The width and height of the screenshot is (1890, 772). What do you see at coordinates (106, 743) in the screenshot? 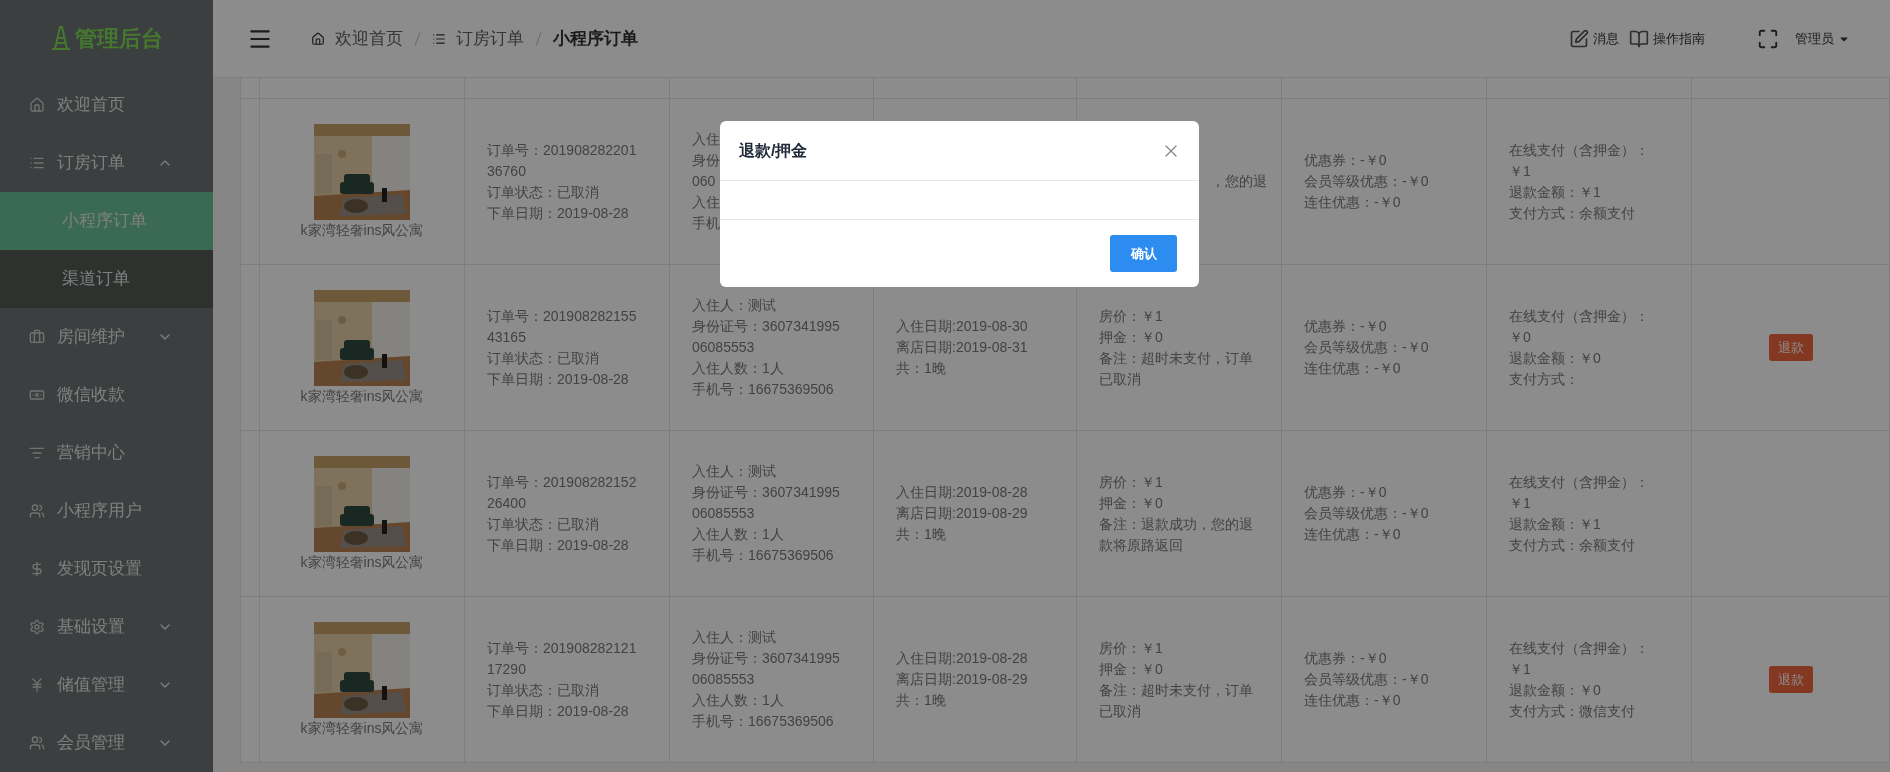
I see `sidebar-item: 会员管理` at bounding box center [106, 743].